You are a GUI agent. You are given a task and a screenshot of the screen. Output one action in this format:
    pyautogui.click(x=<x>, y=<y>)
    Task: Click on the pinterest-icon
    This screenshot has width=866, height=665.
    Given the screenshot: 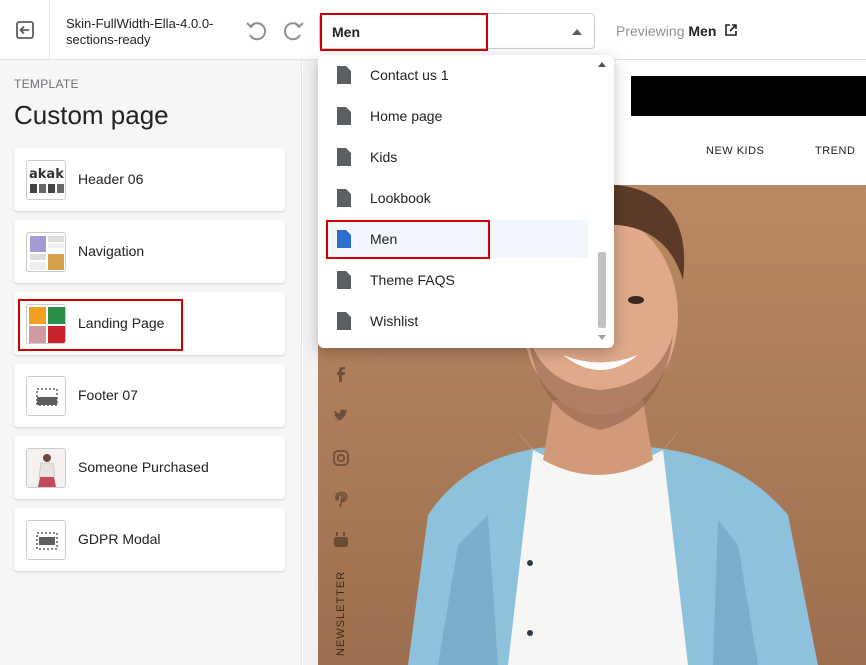 What is the action you would take?
    pyautogui.click(x=341, y=499)
    